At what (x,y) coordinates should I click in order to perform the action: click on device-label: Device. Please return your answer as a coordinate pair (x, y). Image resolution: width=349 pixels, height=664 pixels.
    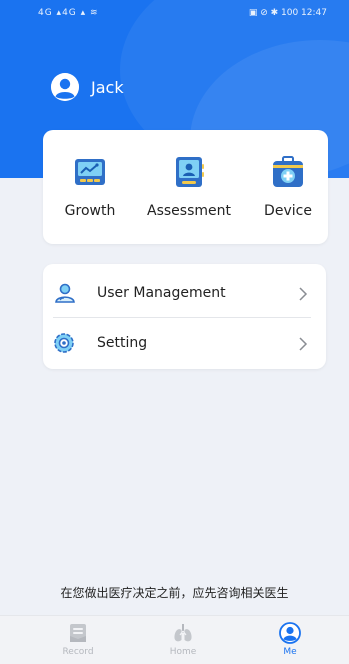
    Looking at the image, I should click on (288, 211).